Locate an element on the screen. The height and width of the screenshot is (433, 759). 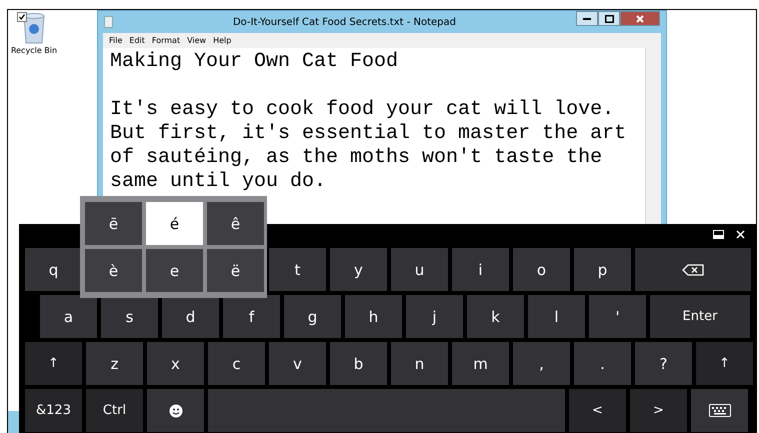
smiley-icon is located at coordinates (175, 411).